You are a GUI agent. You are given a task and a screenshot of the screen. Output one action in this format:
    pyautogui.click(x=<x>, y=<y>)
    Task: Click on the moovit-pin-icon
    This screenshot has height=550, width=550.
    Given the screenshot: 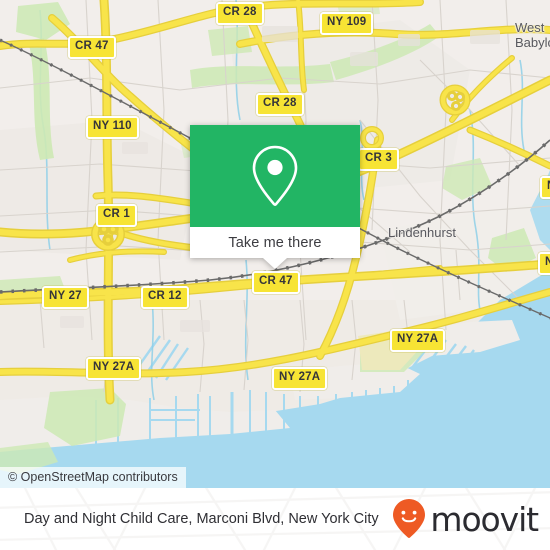 What is the action you would take?
    pyautogui.click(x=409, y=518)
    